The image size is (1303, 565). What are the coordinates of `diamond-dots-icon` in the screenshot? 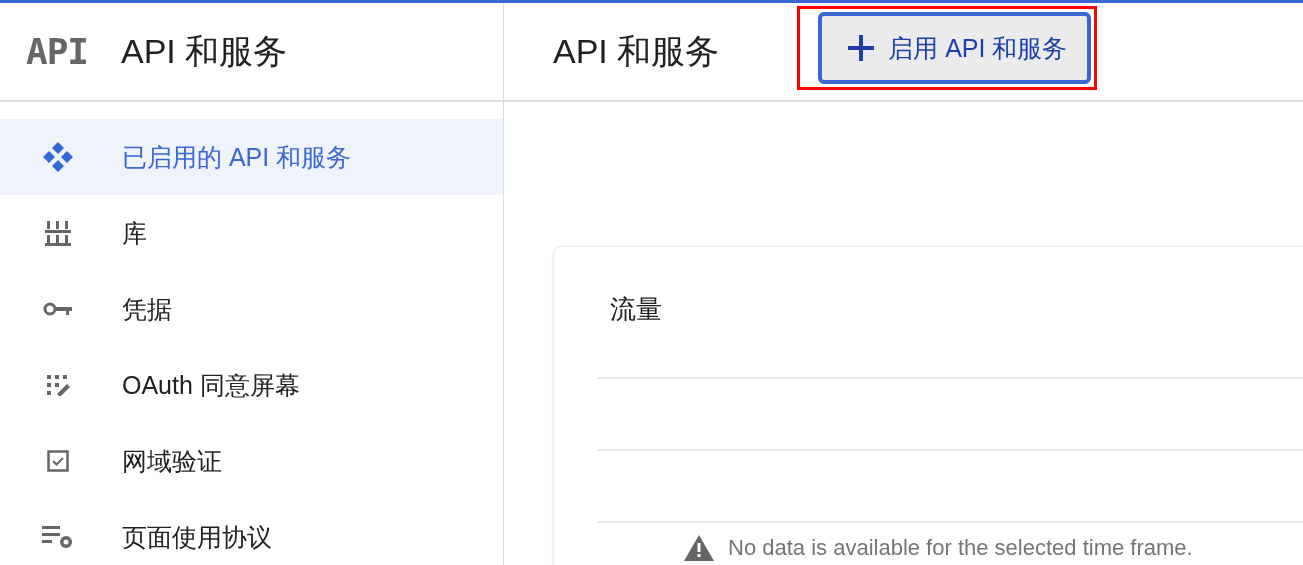 It's located at (58, 157).